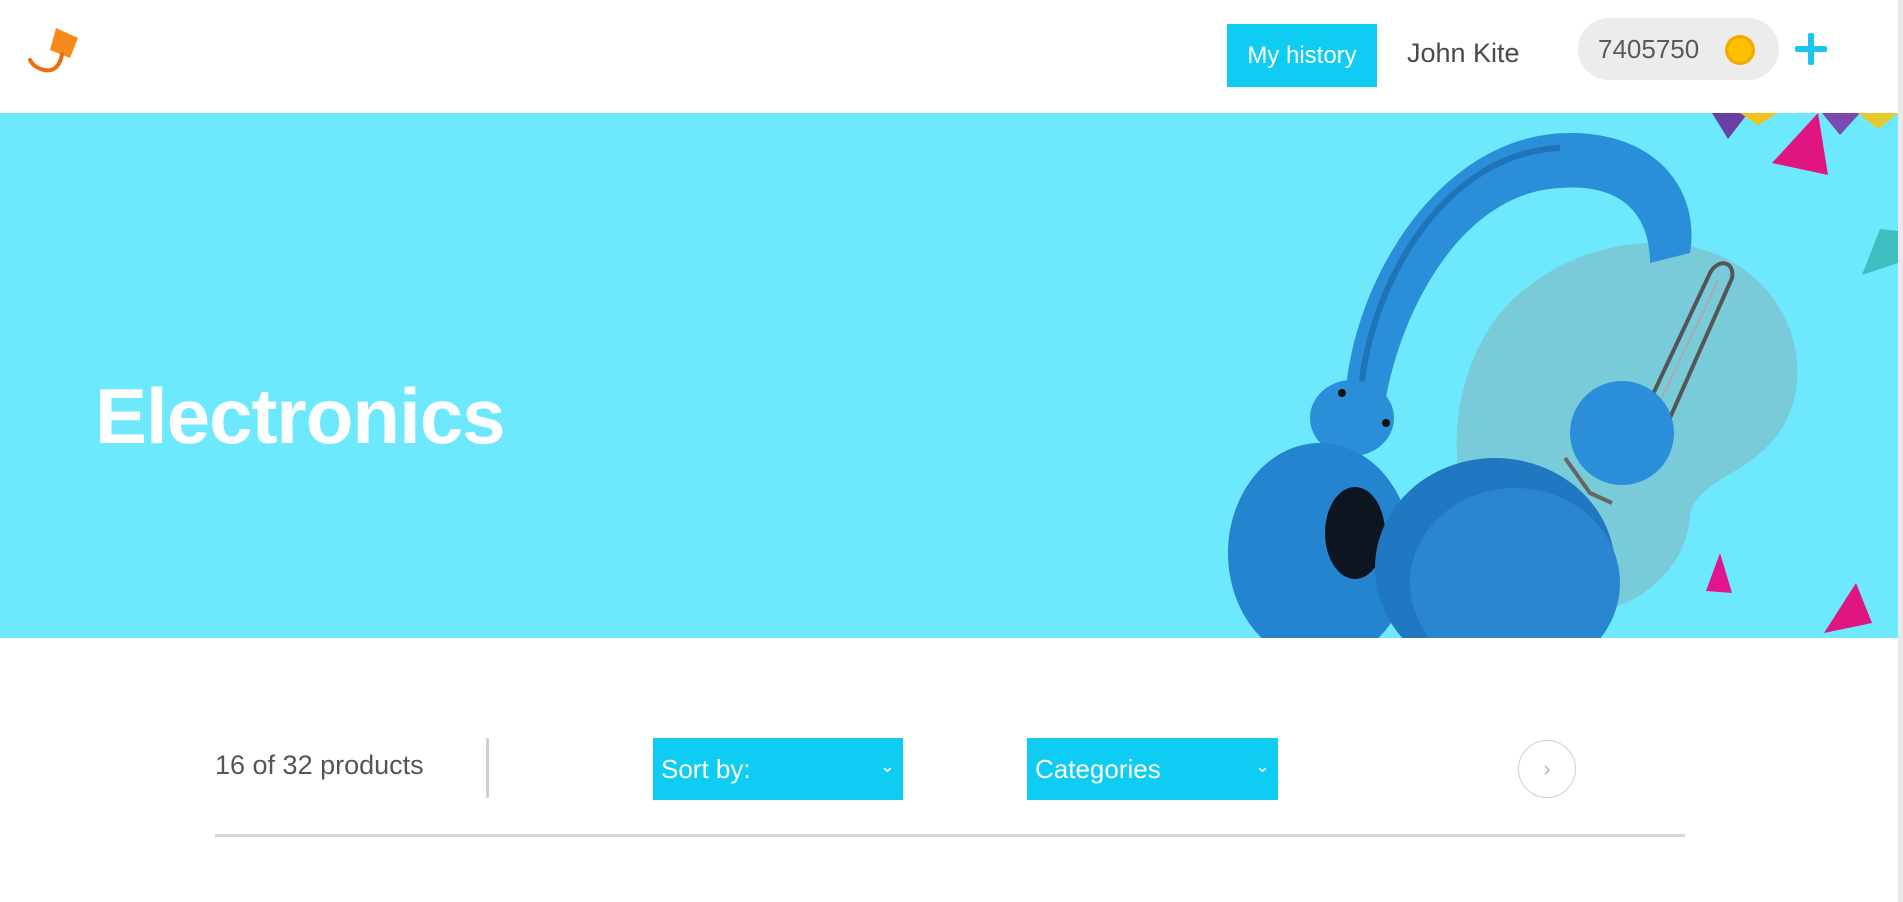 This screenshot has height=902, width=1903. I want to click on balance-pill: 7405750, so click(1678, 49).